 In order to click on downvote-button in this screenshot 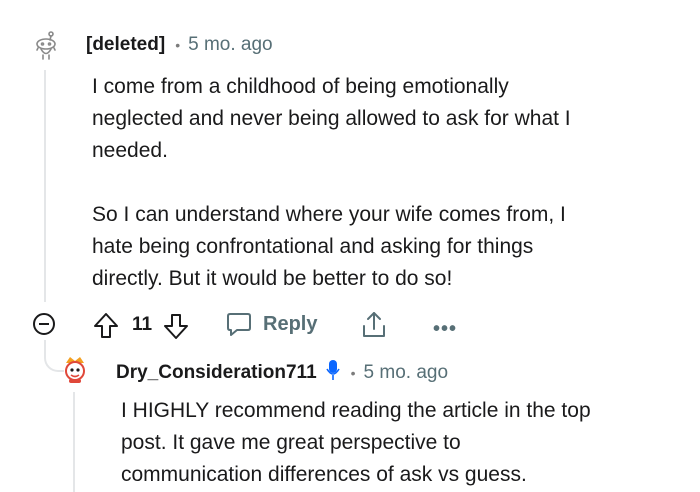, I will do `click(176, 328)`.